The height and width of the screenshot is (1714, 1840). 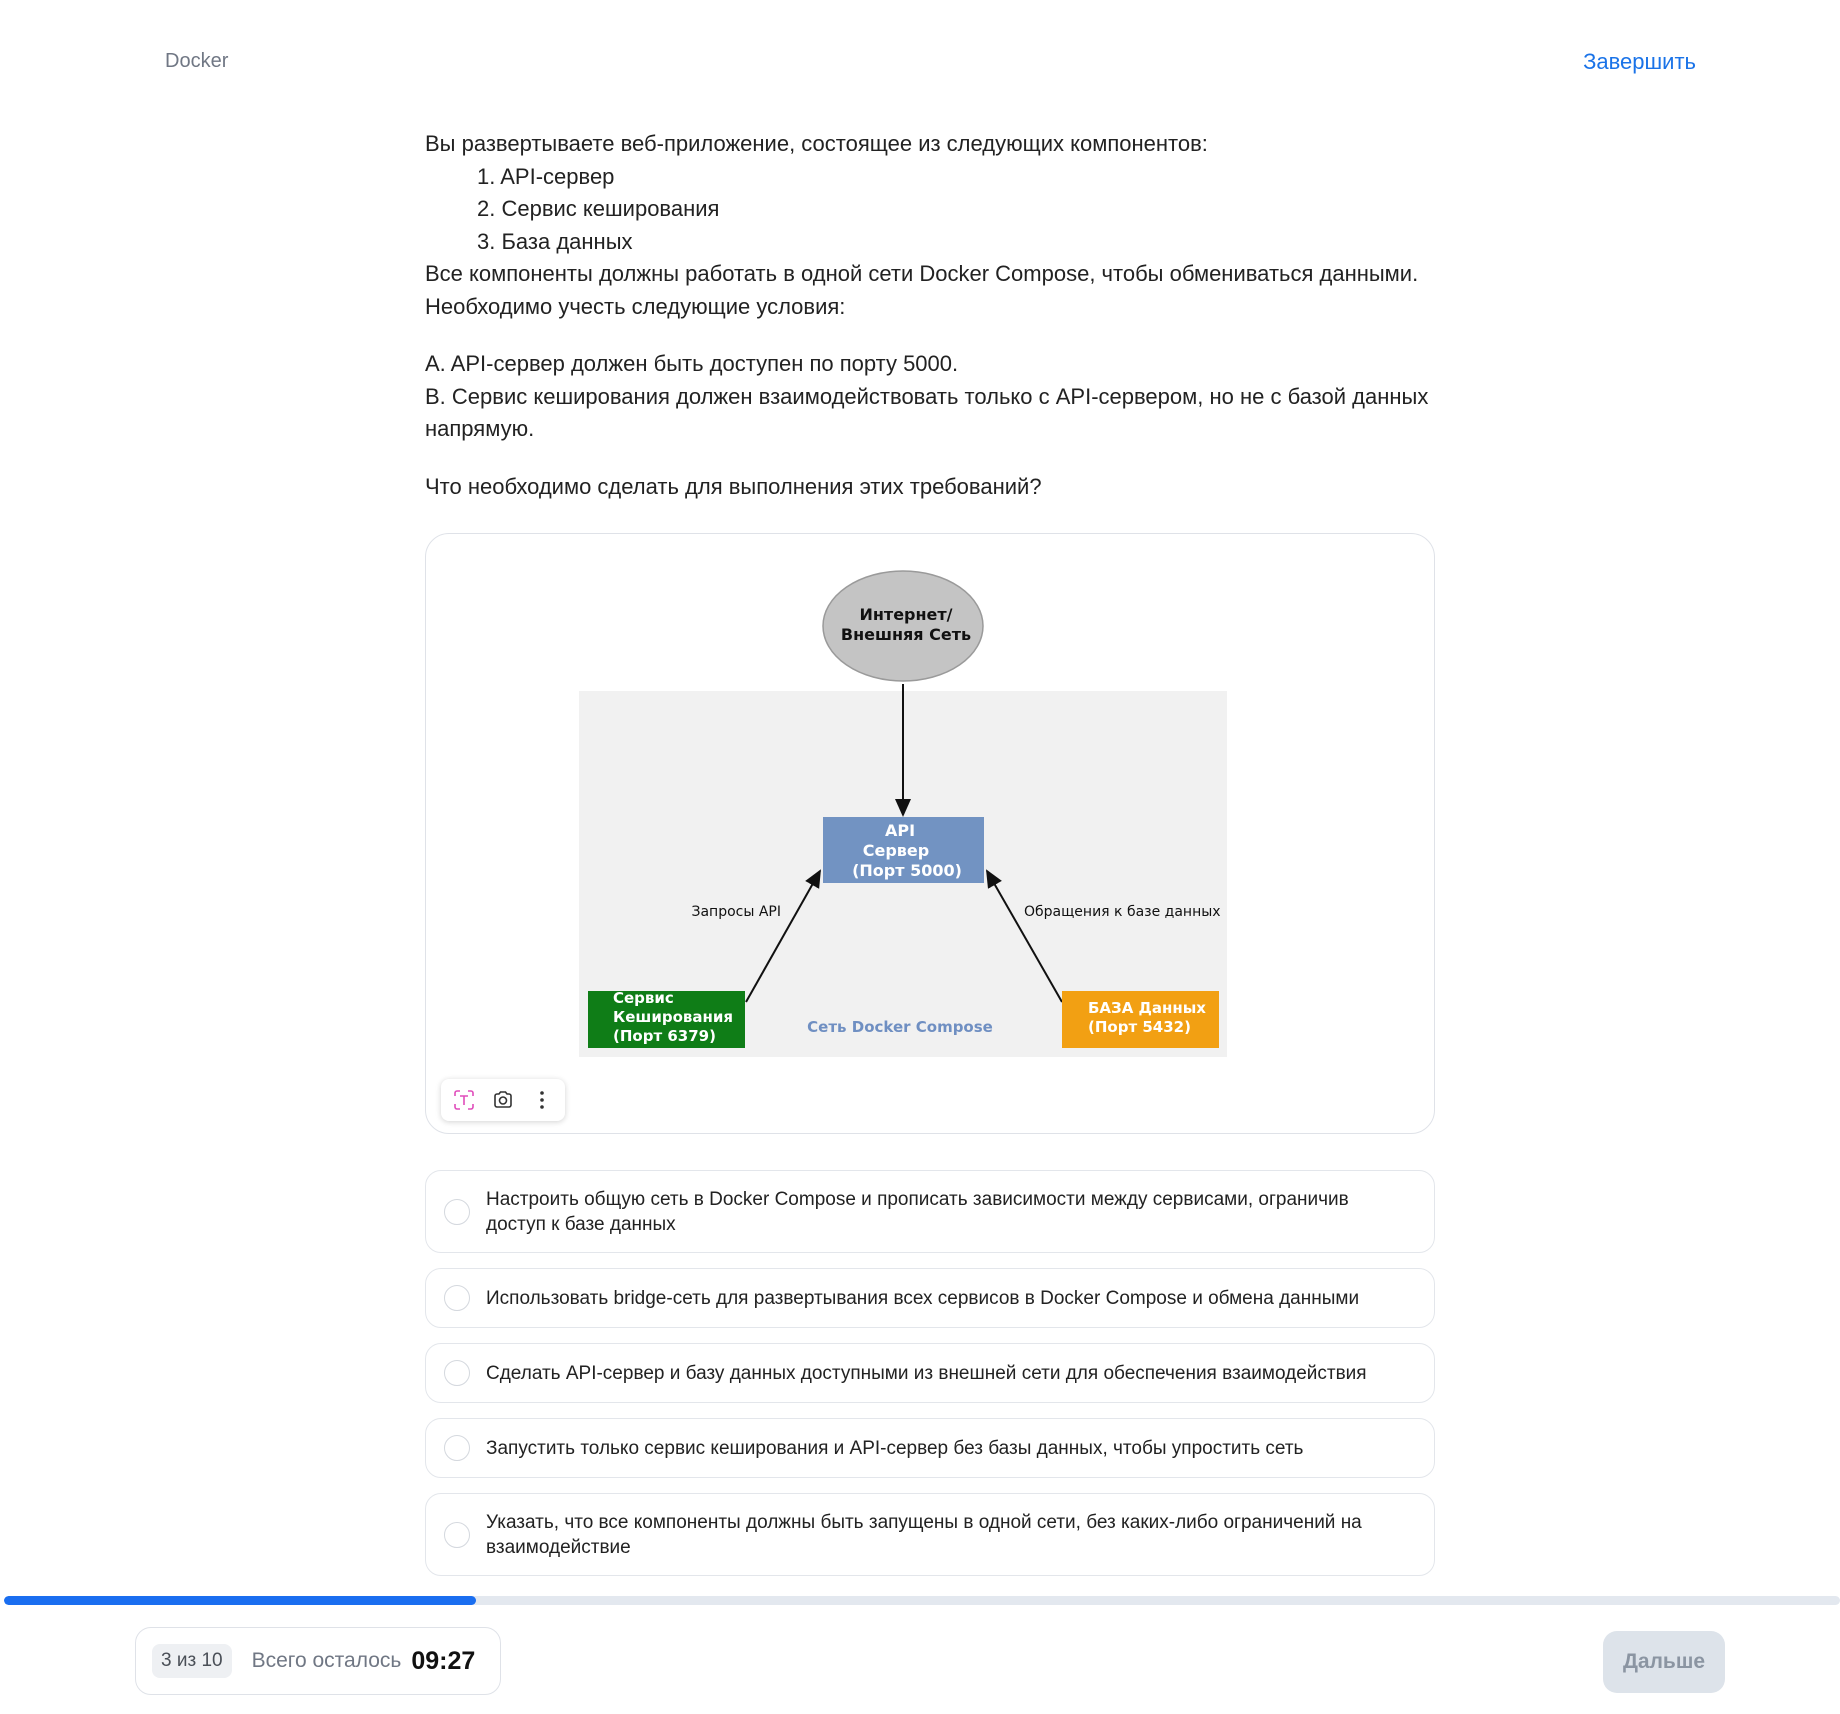 I want to click on api-requests-label: Запросы API, so click(x=736, y=912).